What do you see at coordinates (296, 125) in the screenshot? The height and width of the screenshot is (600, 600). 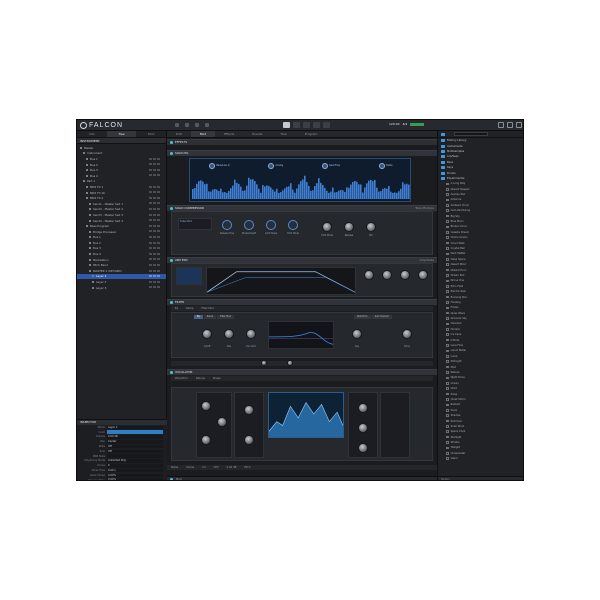 I see `stop-button` at bounding box center [296, 125].